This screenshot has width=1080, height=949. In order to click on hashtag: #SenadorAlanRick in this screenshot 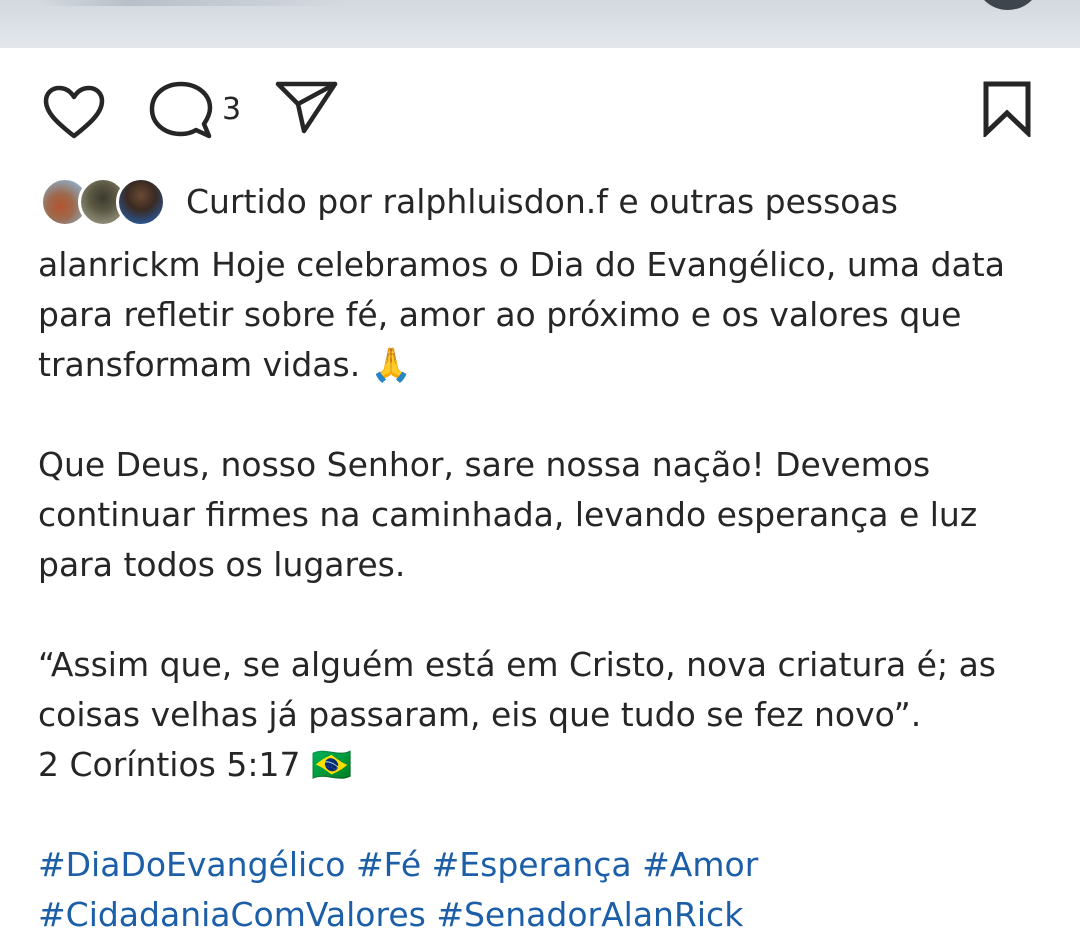, I will do `click(589, 914)`.